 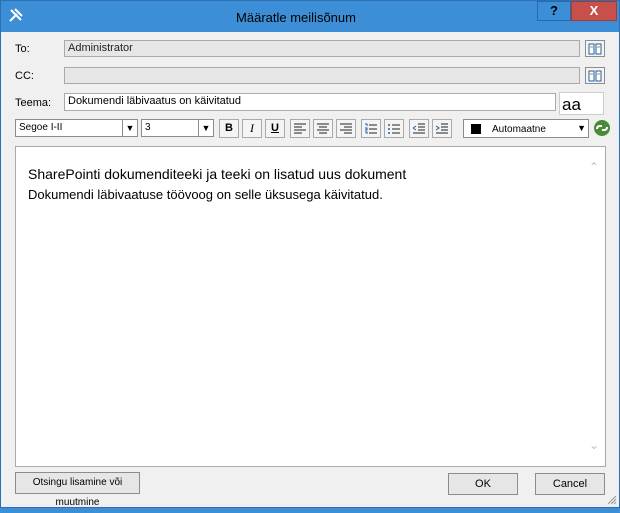 I want to click on numbered-list-button, so click(x=371, y=128).